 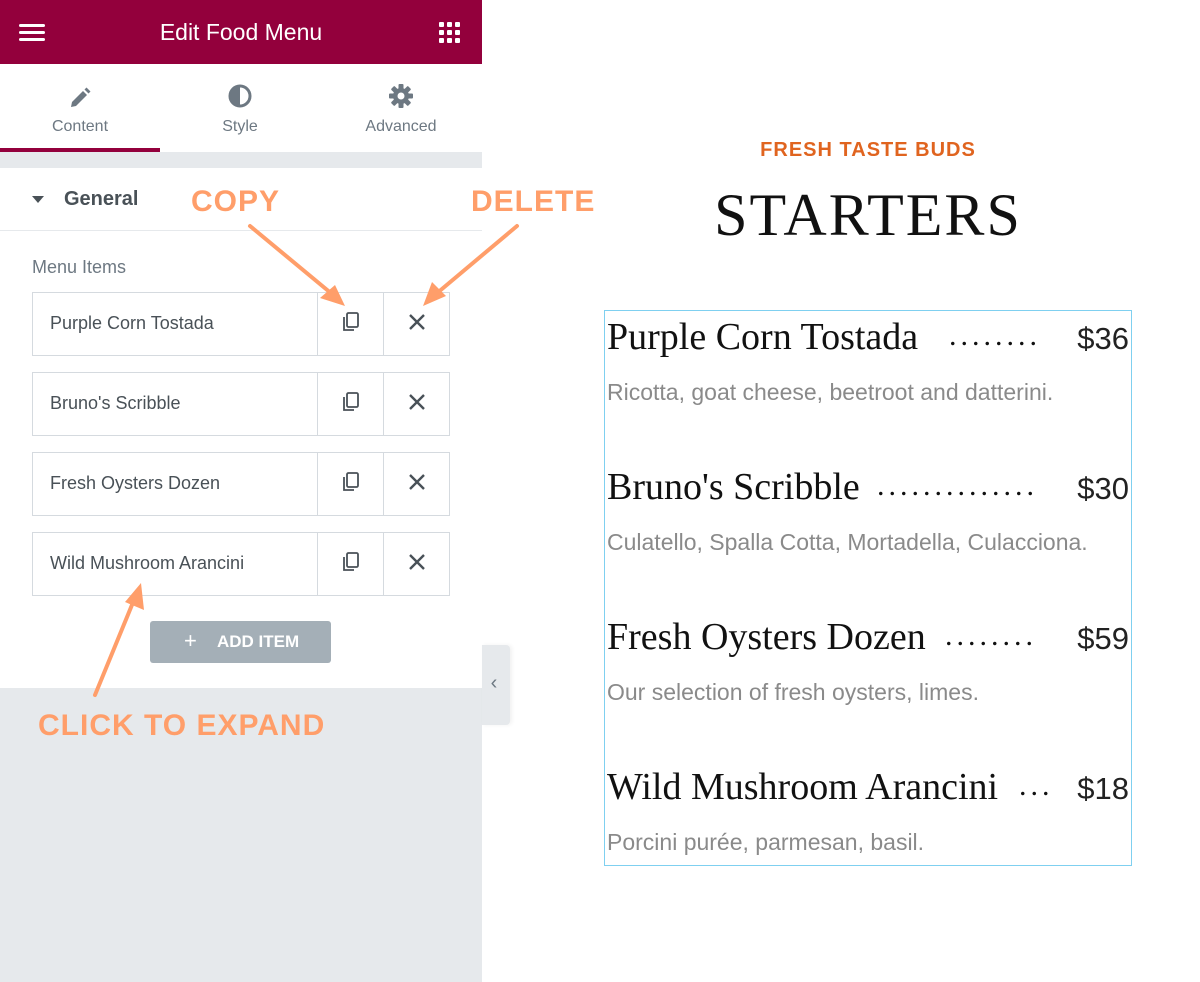 I want to click on preview-subtitle: FRESH TASTE BUDS, so click(x=868, y=150).